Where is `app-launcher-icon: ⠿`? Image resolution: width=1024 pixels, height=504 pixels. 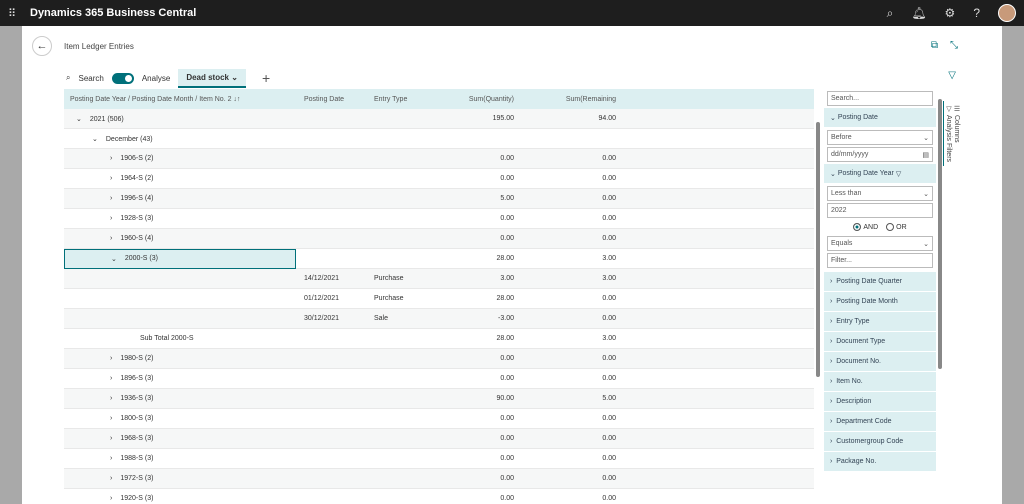
app-launcher-icon: ⠿ is located at coordinates (12, 13).